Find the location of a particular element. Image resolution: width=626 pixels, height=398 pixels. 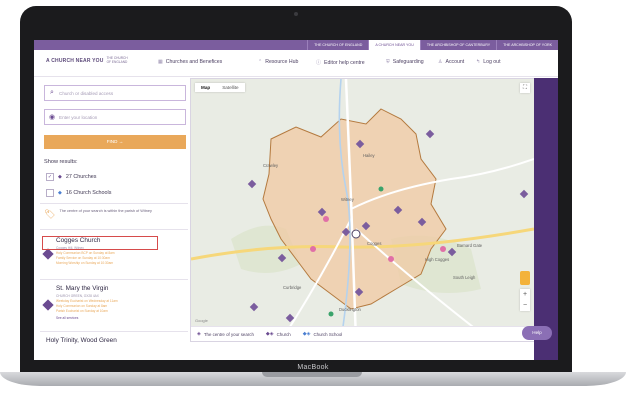

result-item: Holy Trinity, Wood Green is located at coordinates (114, 345).